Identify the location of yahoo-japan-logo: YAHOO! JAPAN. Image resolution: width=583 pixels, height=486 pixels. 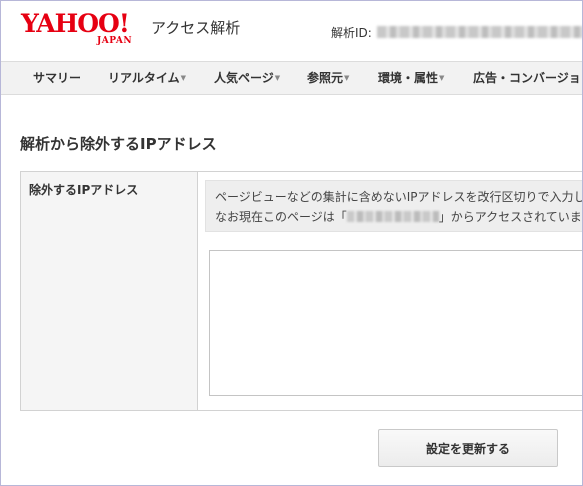
(84, 29).